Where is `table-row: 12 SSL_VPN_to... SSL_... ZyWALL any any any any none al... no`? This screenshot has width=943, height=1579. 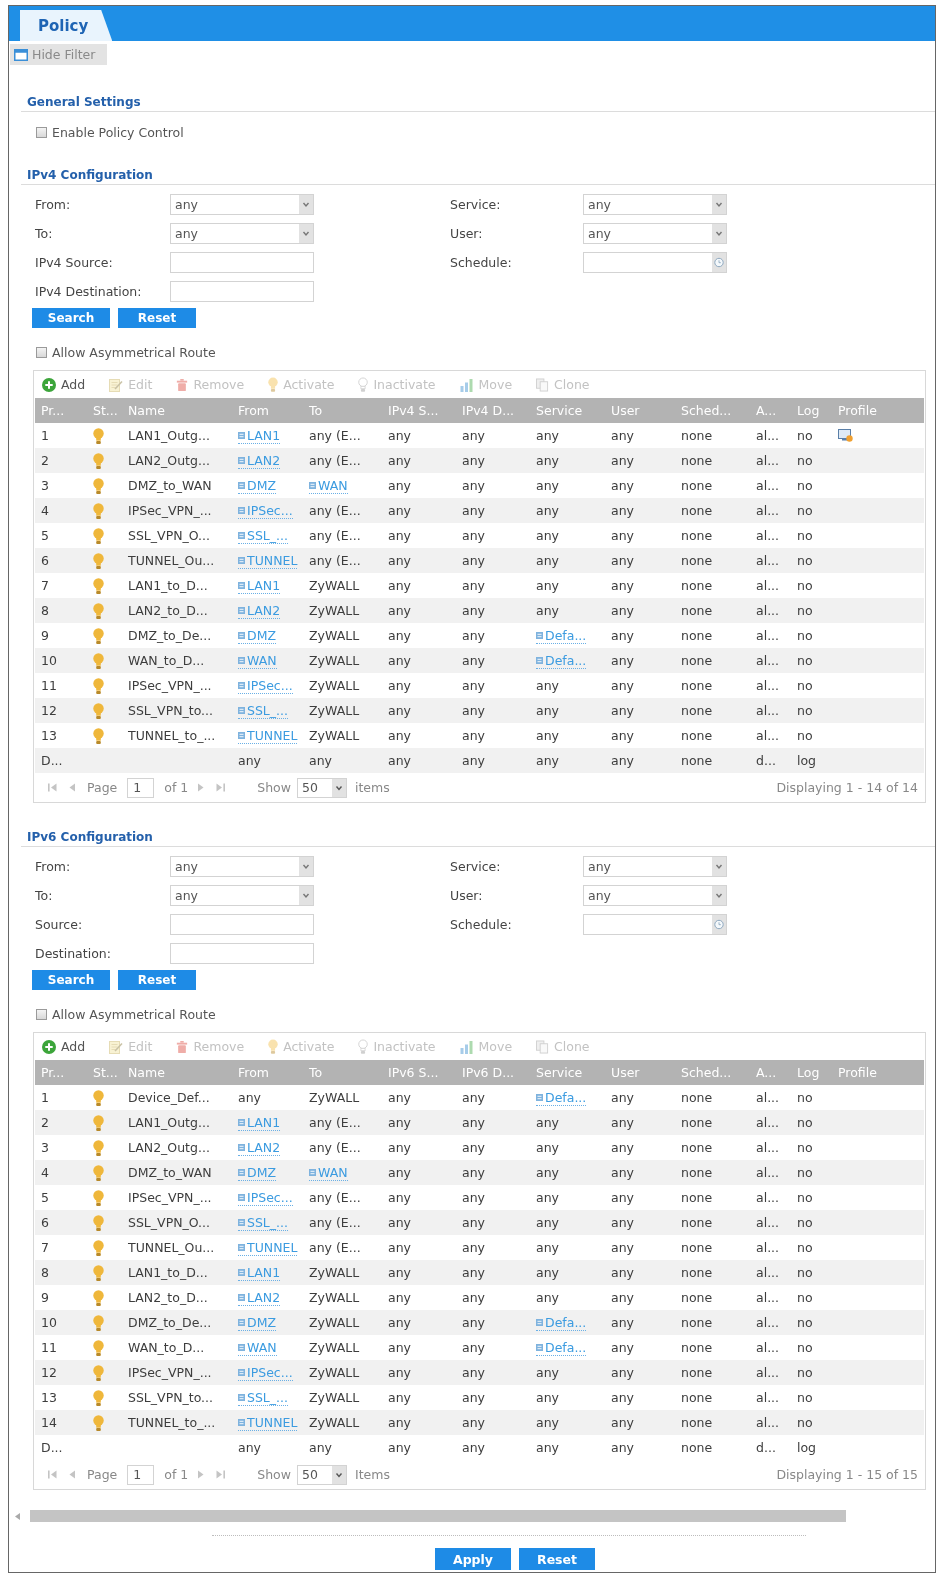 table-row: 12 SSL_VPN_to... SSL_... ZyWALL any any any any none al... no is located at coordinates (479, 710).